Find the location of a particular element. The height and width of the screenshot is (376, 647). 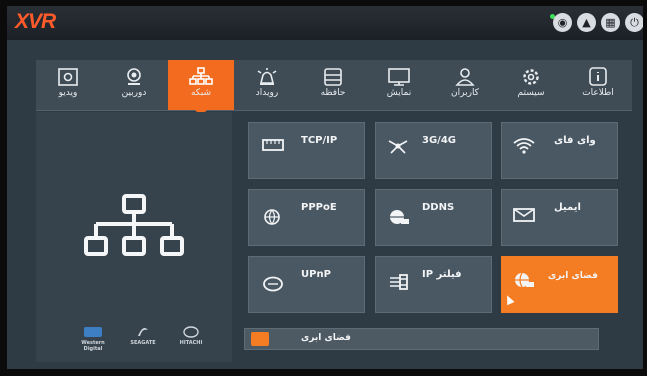

tab-label: سیستم is located at coordinates (531, 93).